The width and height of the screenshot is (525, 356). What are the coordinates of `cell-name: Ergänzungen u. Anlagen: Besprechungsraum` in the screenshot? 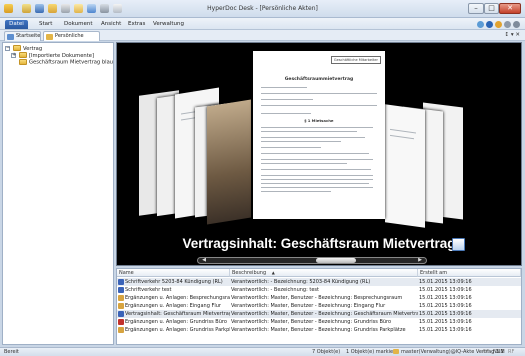 It's located at (173, 298).